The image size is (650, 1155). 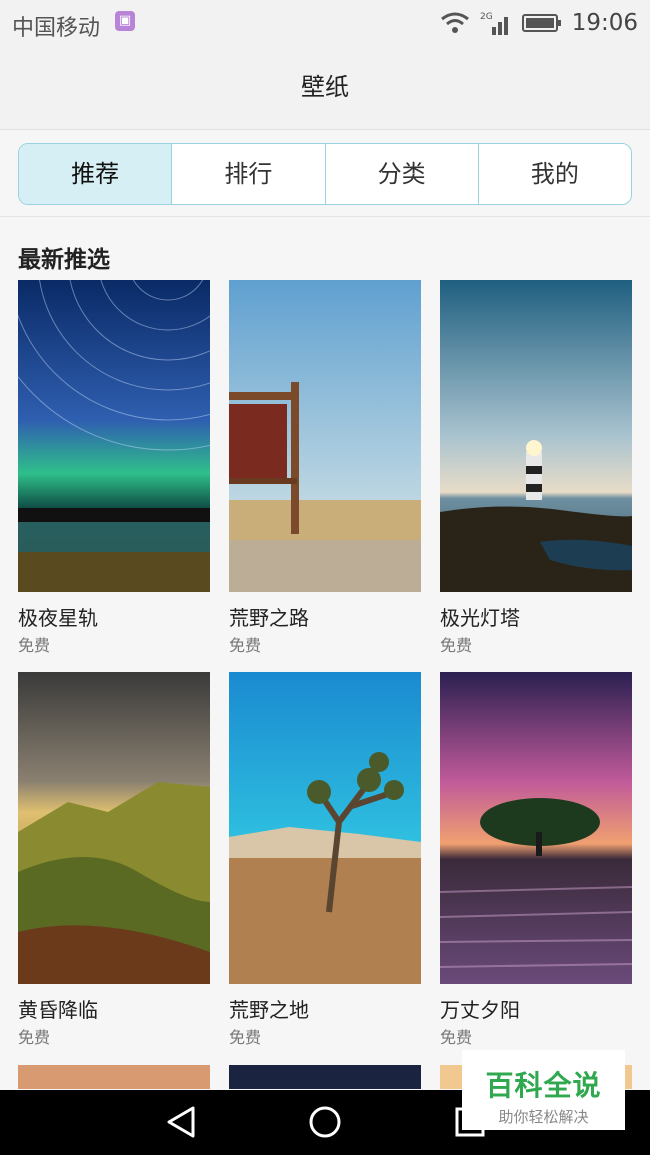 I want to click on watermark-subtitle: 助你轻松解决, so click(x=543, y=1117).